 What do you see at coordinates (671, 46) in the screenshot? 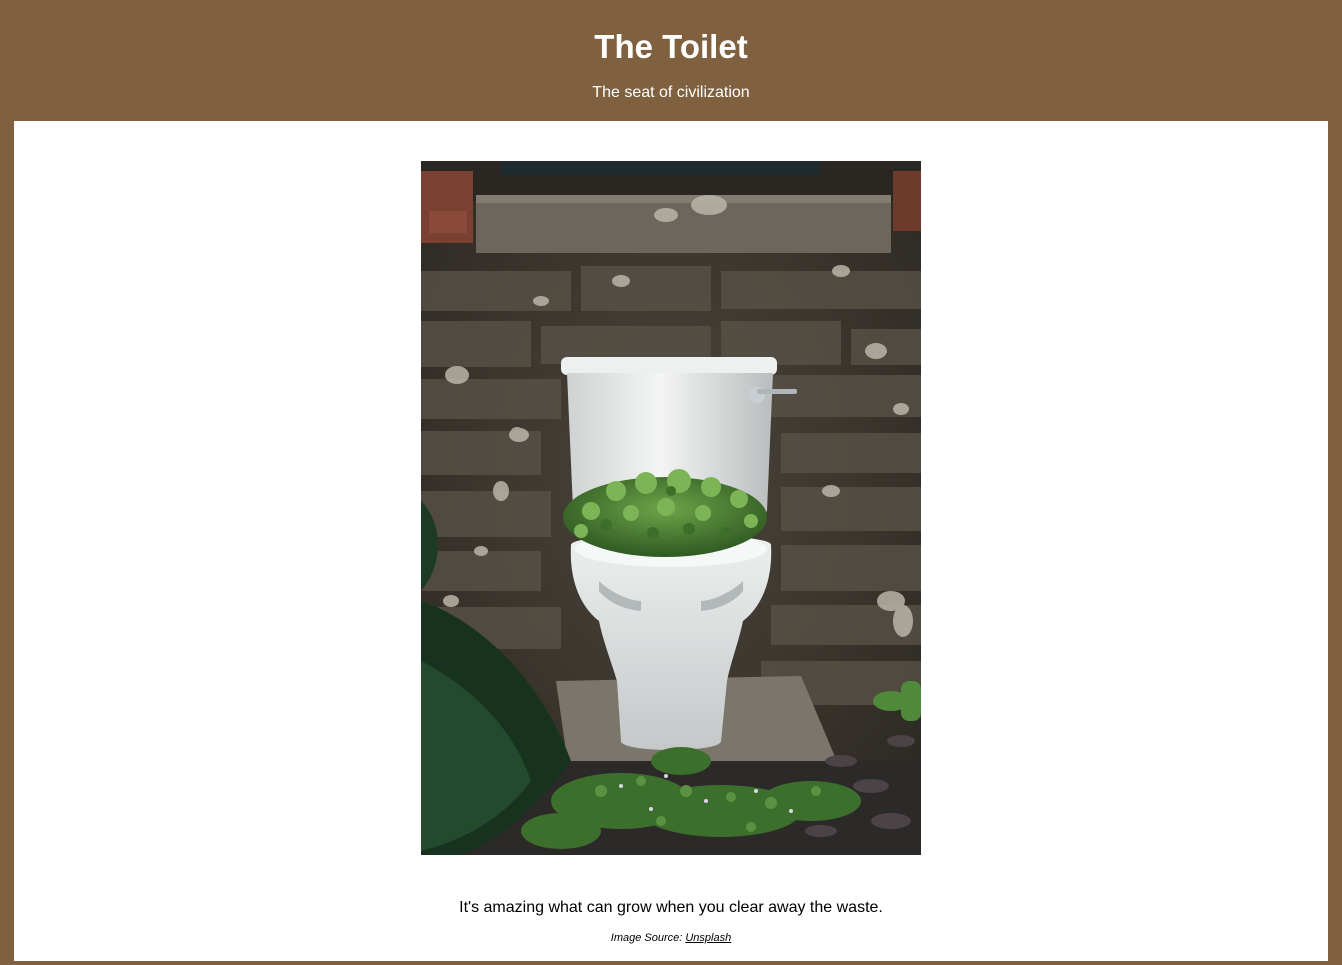
I see `page-title: The Toilet` at bounding box center [671, 46].